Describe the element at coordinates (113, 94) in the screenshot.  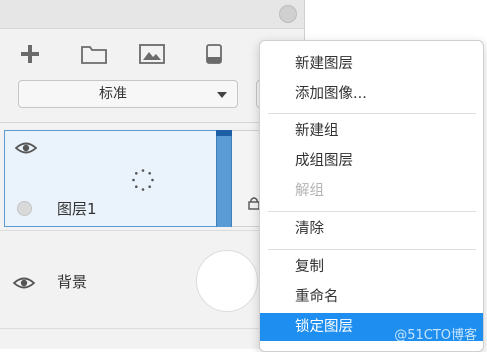
I see `blend-mode-value: 标准` at that location.